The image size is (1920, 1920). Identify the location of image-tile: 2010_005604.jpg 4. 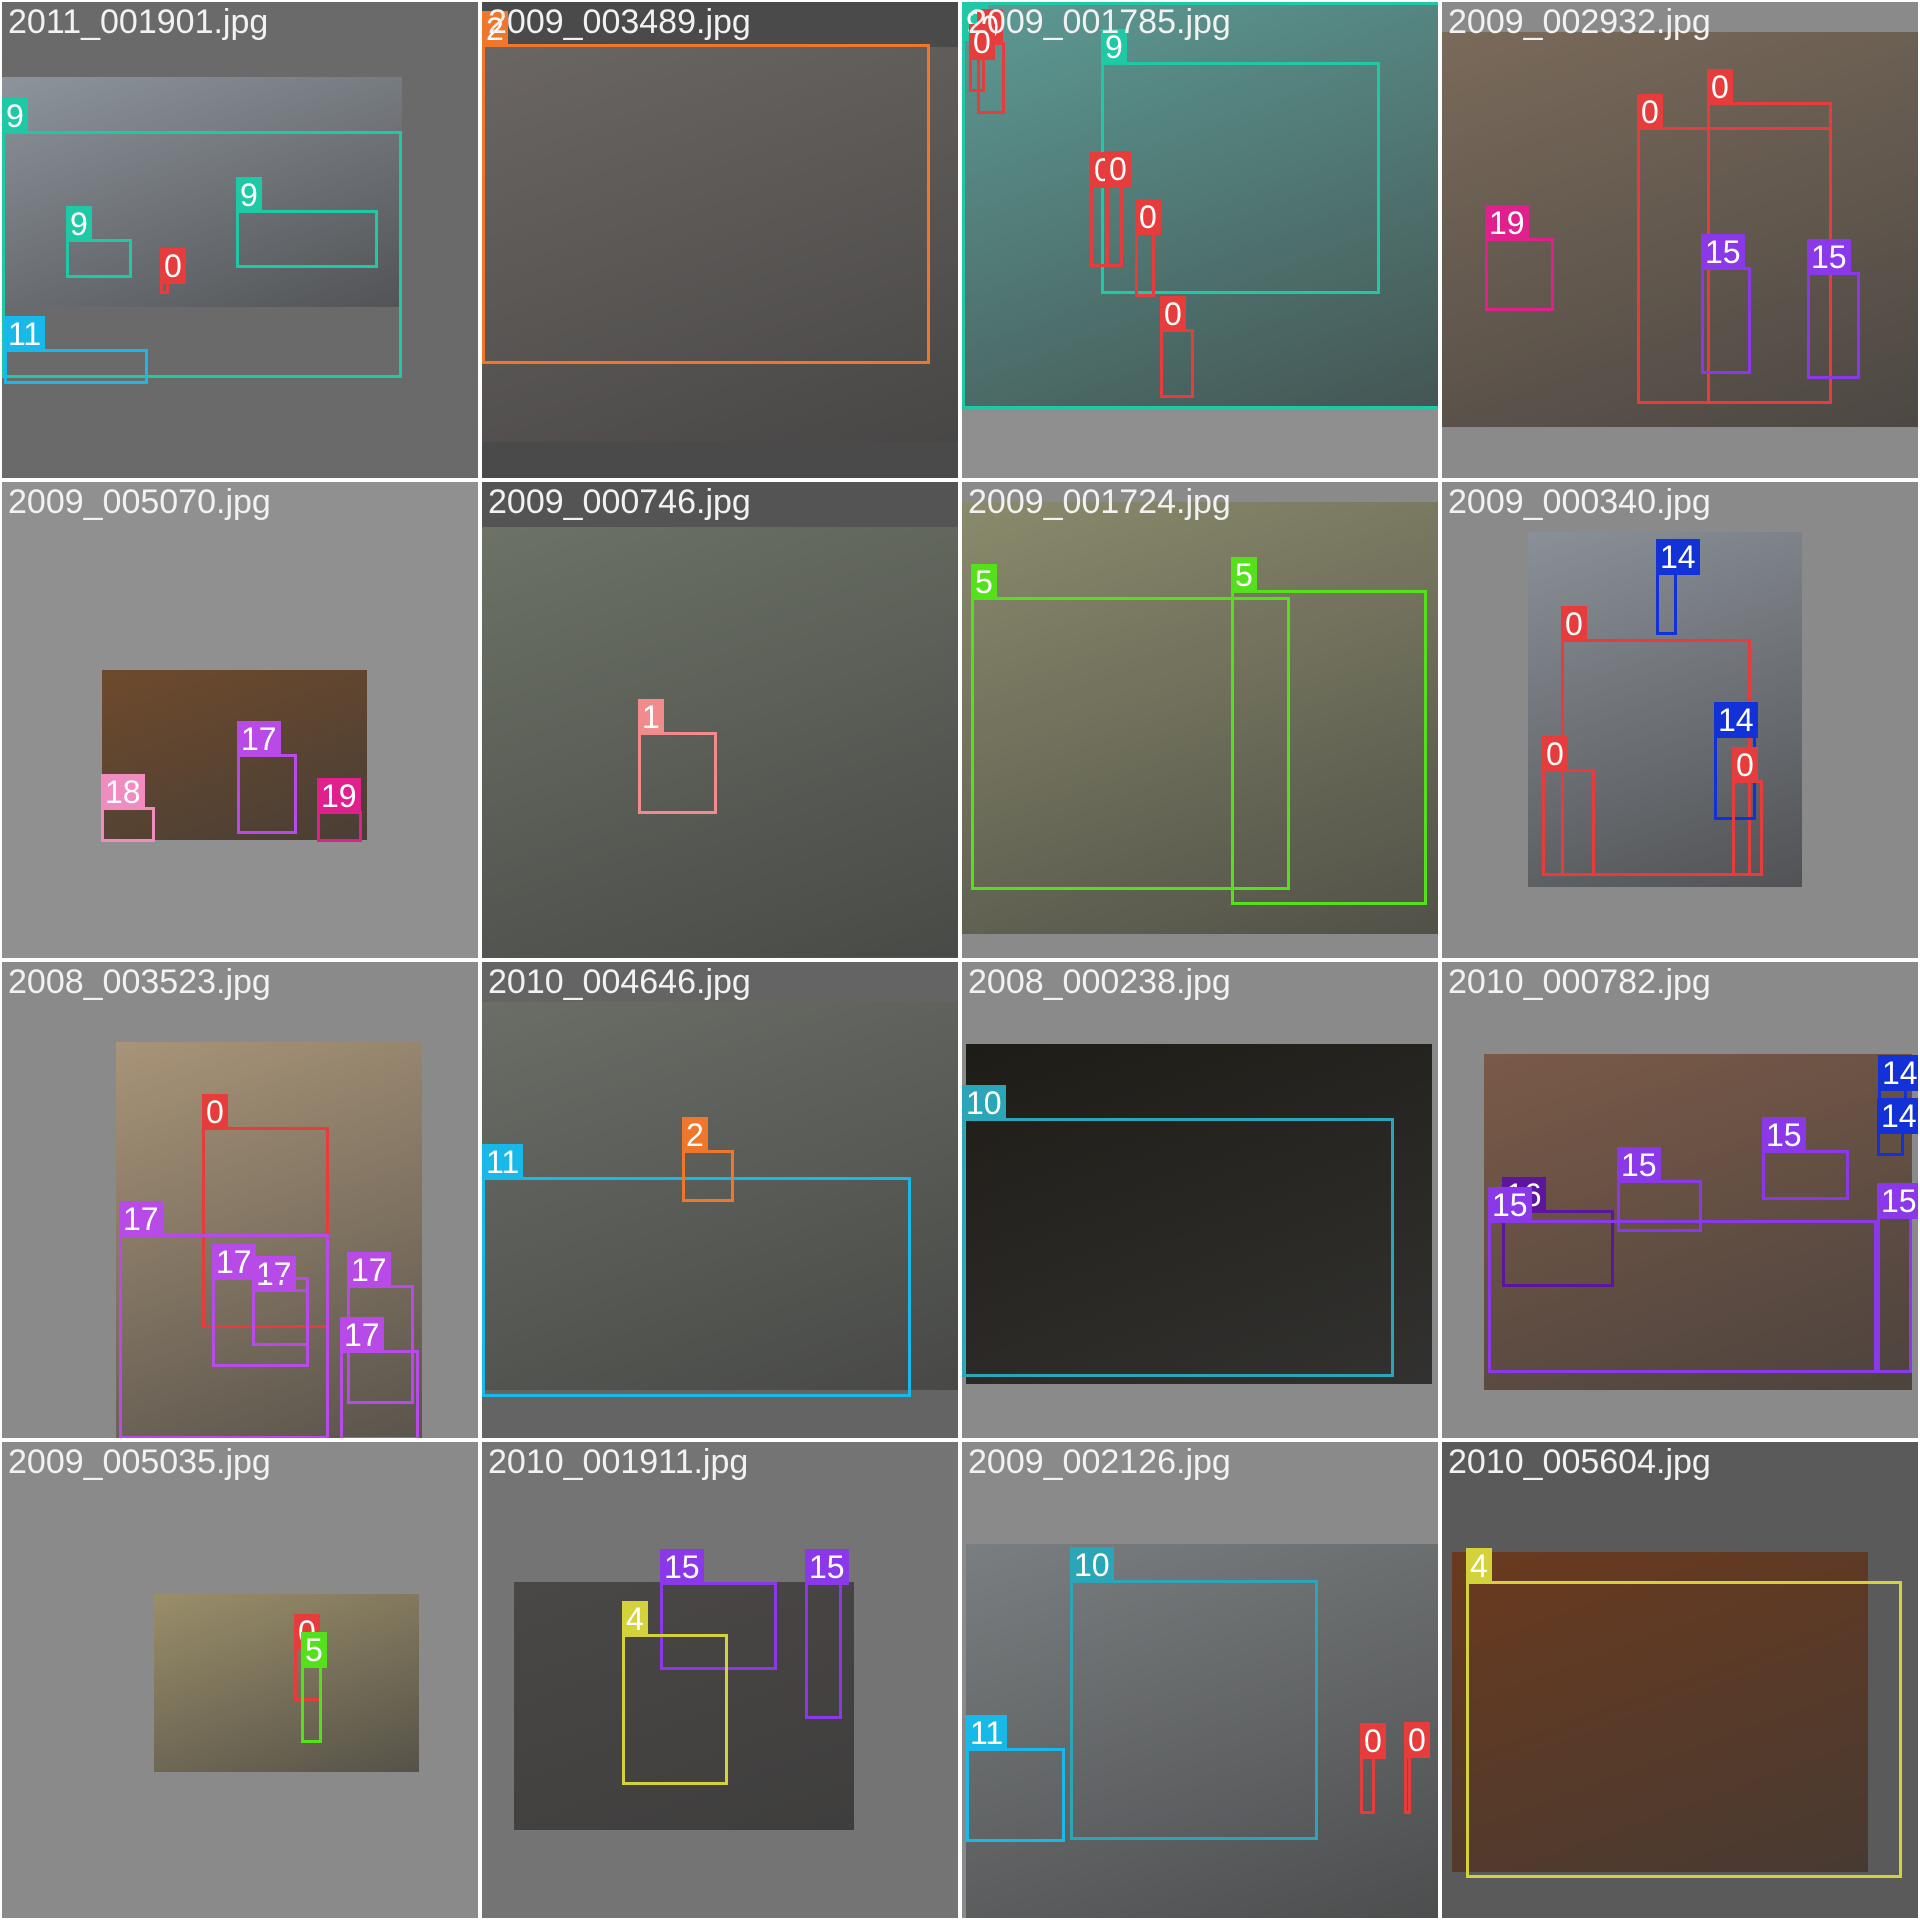
(1680, 1680).